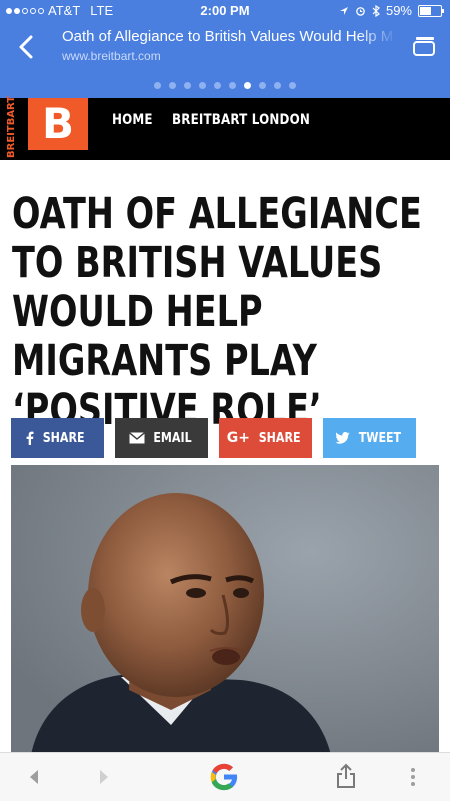 This screenshot has width=450, height=801. I want to click on location-icon, so click(343, 10).